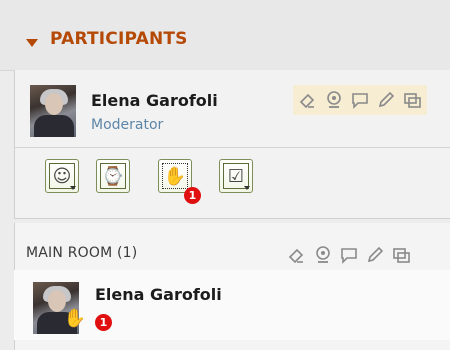 The height and width of the screenshot is (350, 450). I want to click on current-user-status-icons, so click(360, 100).